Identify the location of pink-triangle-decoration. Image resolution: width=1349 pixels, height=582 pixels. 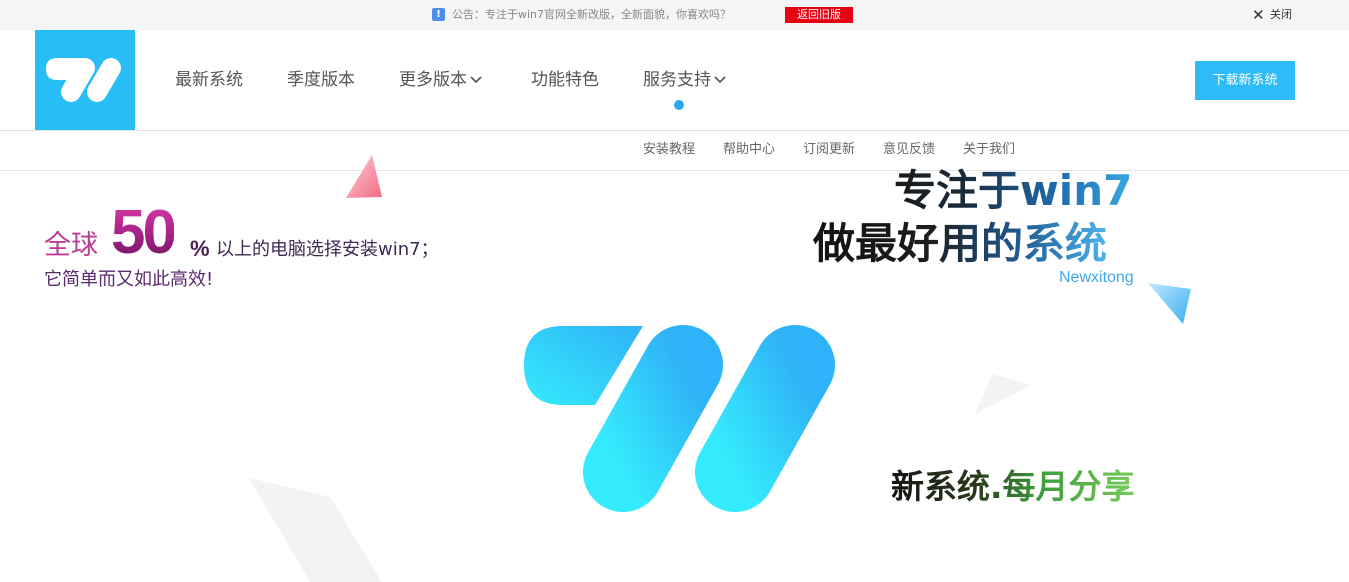
(364, 176).